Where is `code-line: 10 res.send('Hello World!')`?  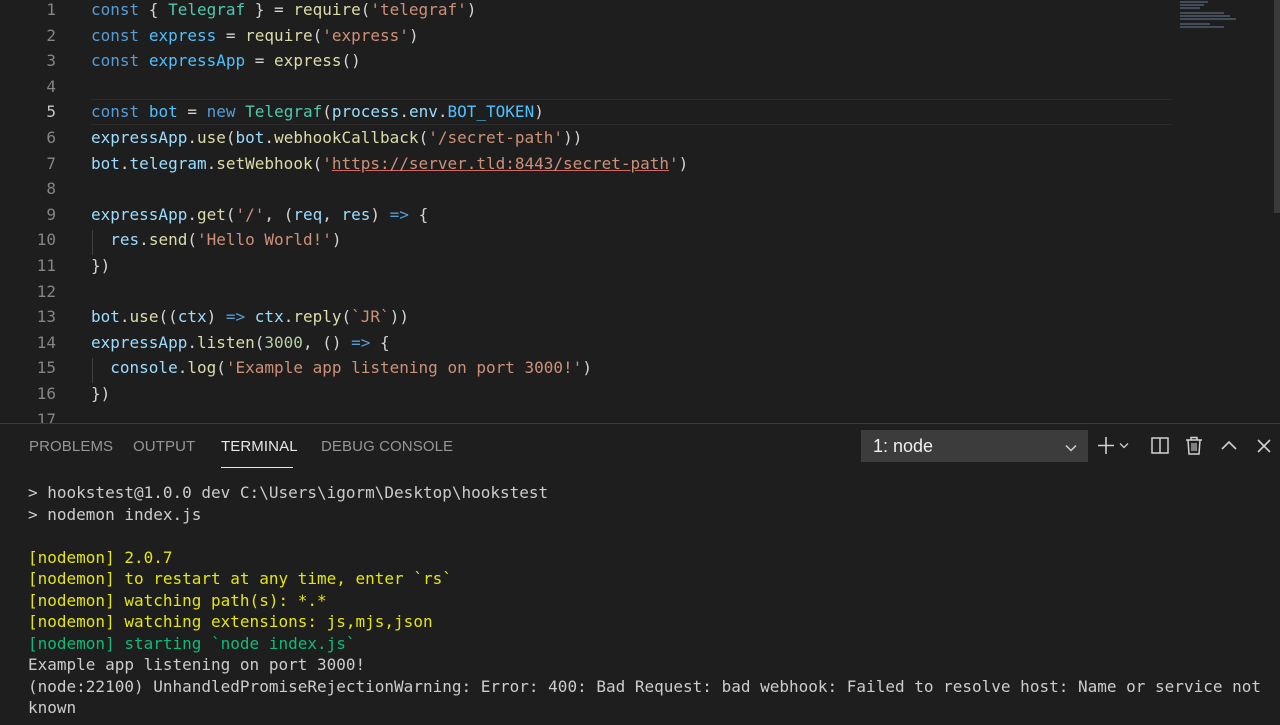
code-line: 10 res.send('Hello World!') is located at coordinates (590, 240).